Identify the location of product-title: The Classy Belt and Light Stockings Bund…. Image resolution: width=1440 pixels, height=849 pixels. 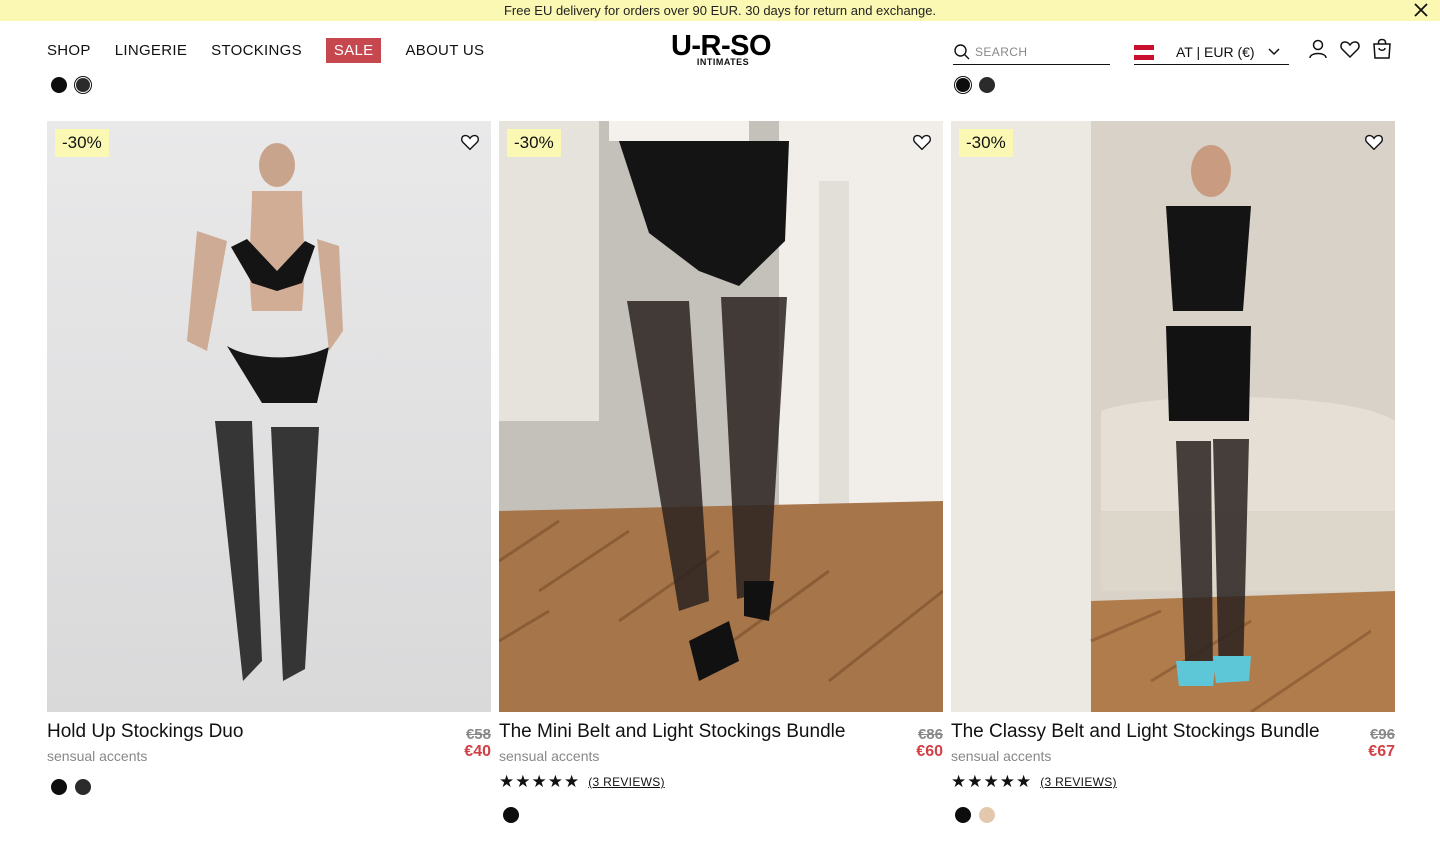
(1135, 732).